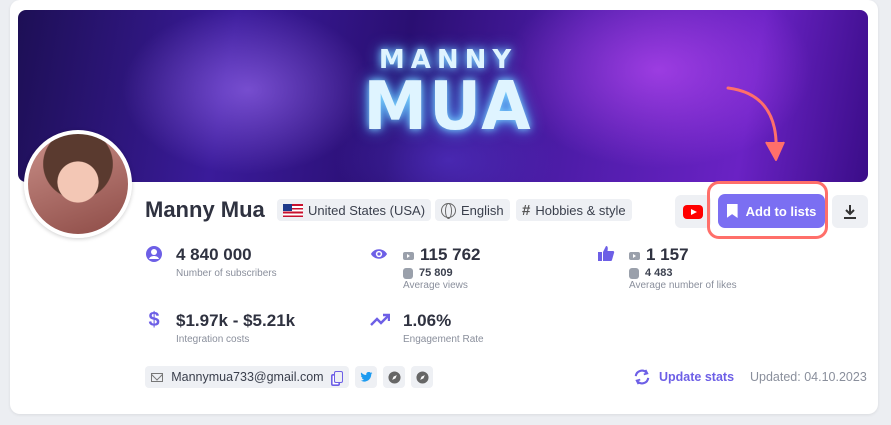 The image size is (891, 425). I want to click on us-flag-icon, so click(293, 210).